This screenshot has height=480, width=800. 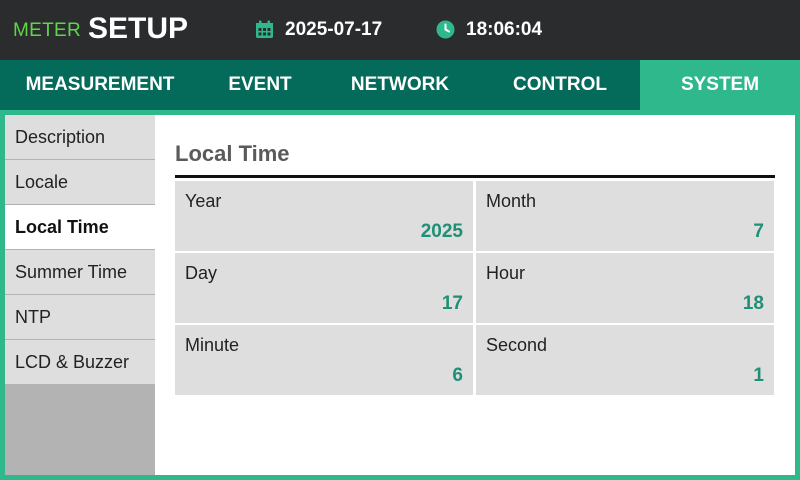 What do you see at coordinates (511, 201) in the screenshot?
I see `field-label: Month` at bounding box center [511, 201].